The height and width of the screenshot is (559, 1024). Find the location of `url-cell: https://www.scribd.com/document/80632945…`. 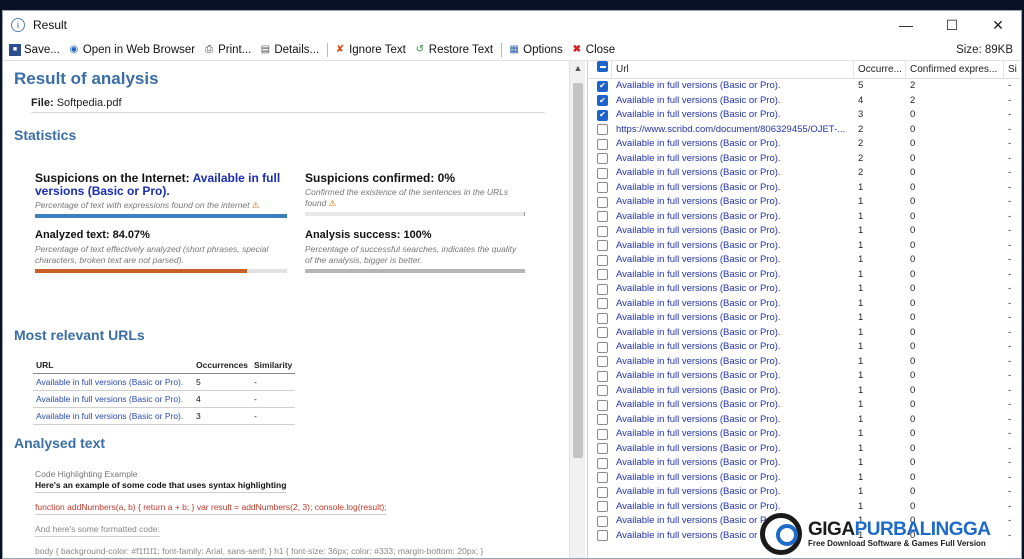

url-cell: https://www.scribd.com/document/80632945… is located at coordinates (733, 130).